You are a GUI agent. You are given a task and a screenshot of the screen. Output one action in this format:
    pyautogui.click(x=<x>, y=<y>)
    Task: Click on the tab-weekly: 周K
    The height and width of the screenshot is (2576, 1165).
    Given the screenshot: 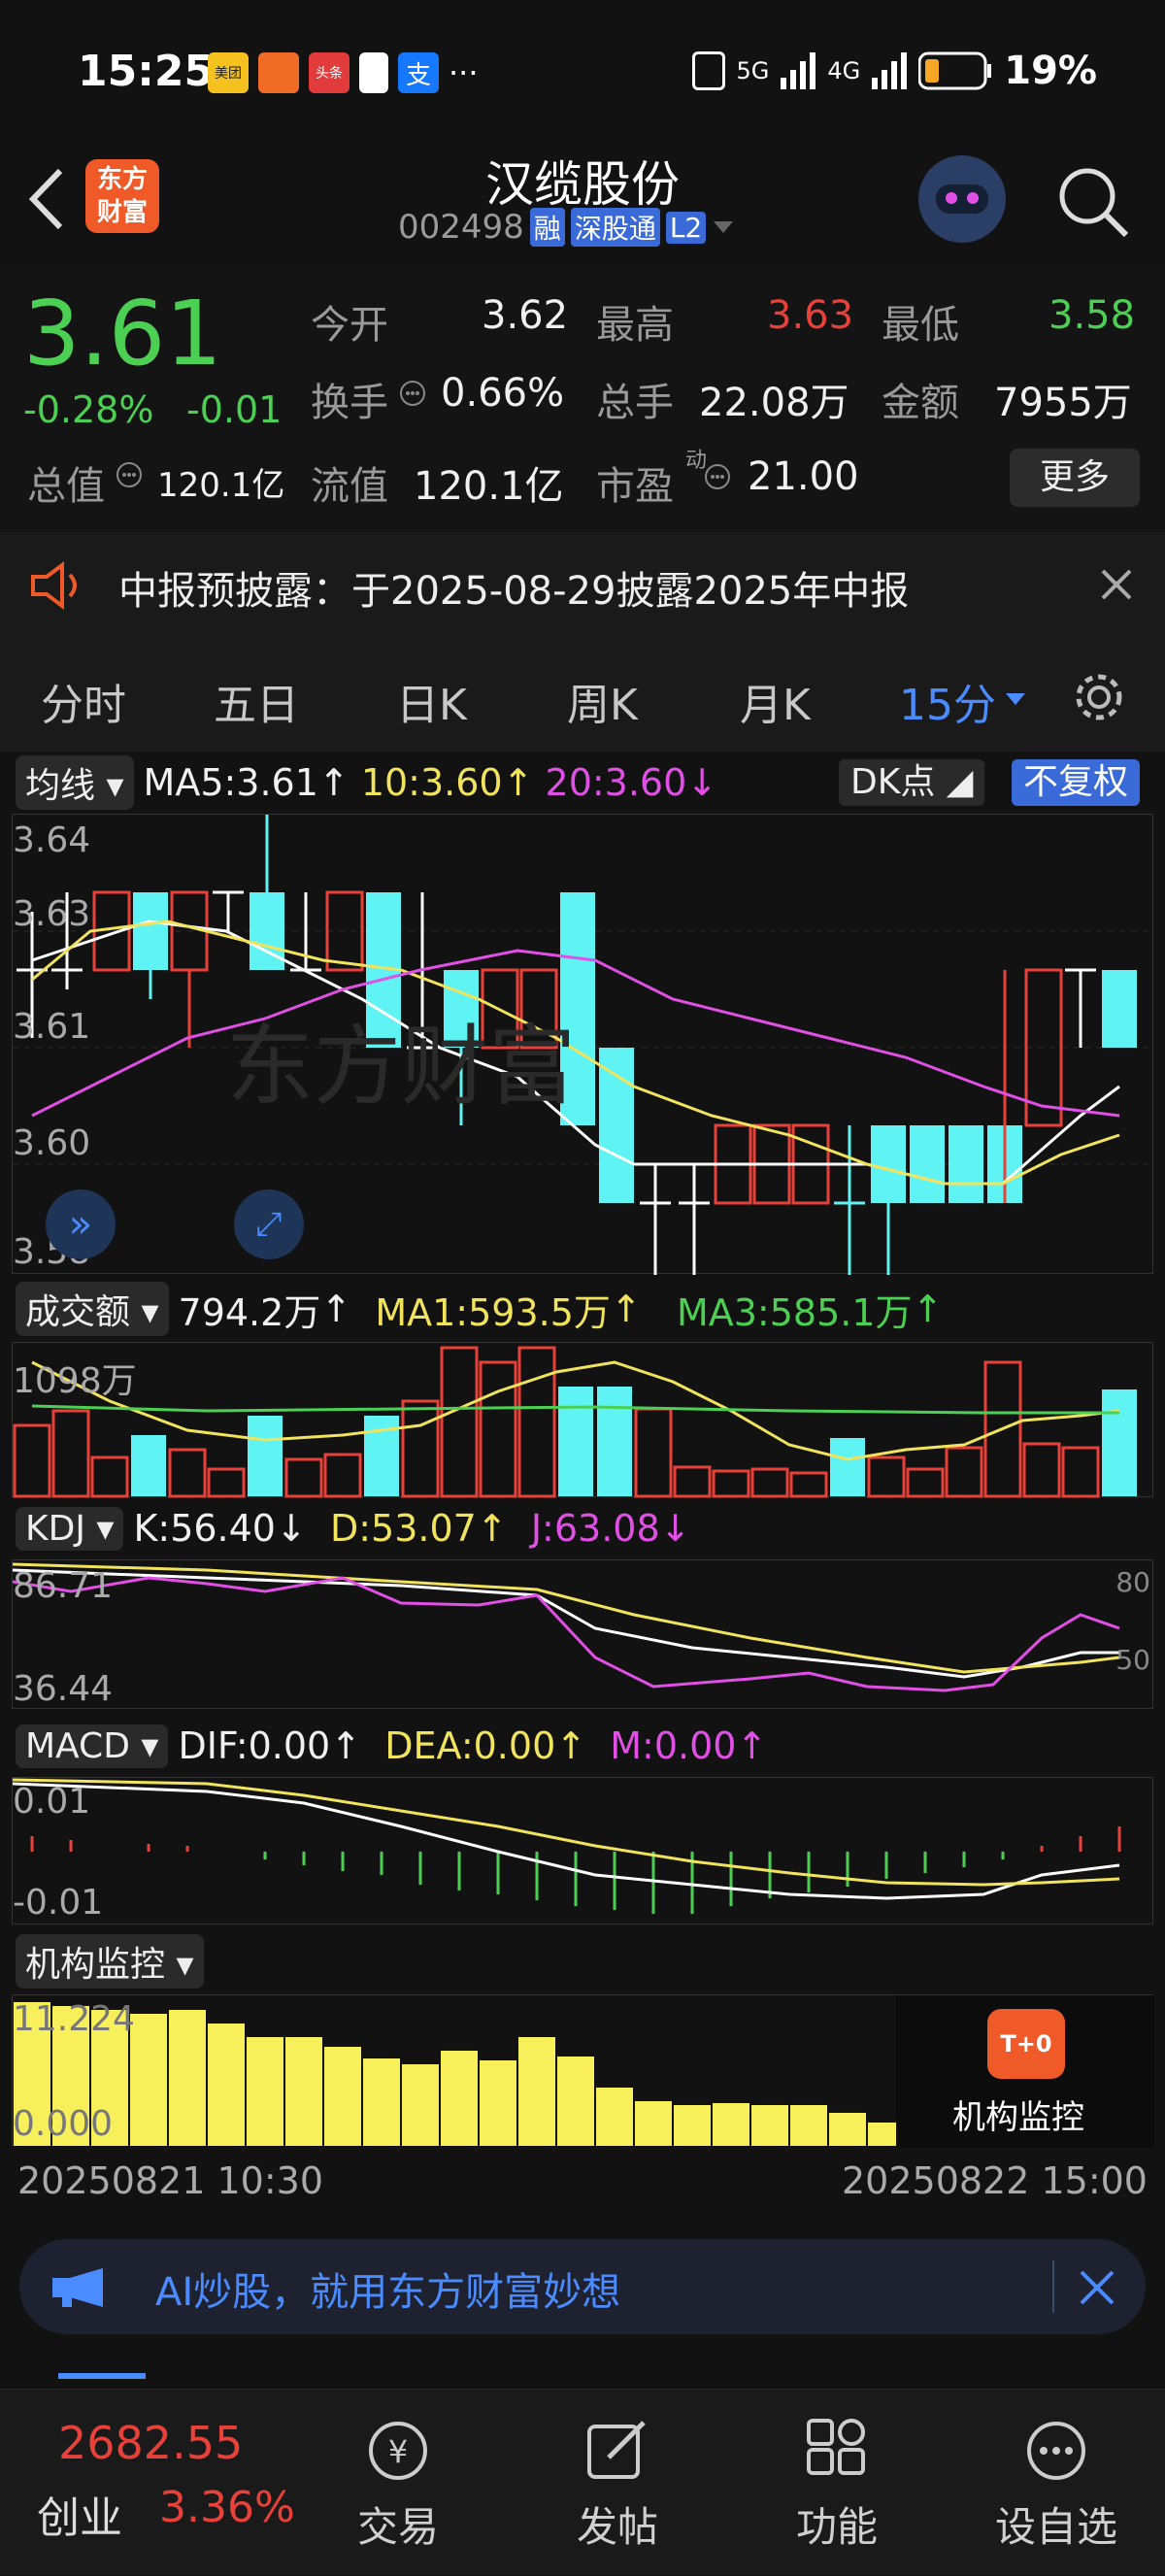 What is the action you would take?
    pyautogui.click(x=602, y=701)
    